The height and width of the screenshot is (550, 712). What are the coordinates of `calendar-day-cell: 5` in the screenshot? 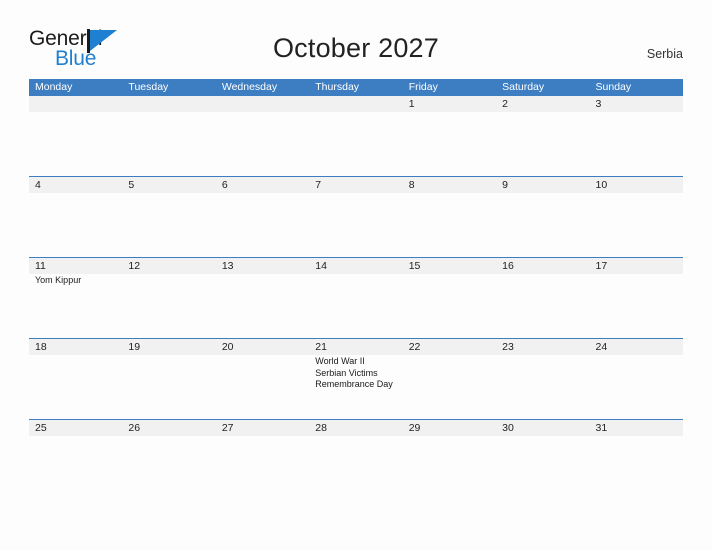 It's located at (169, 217).